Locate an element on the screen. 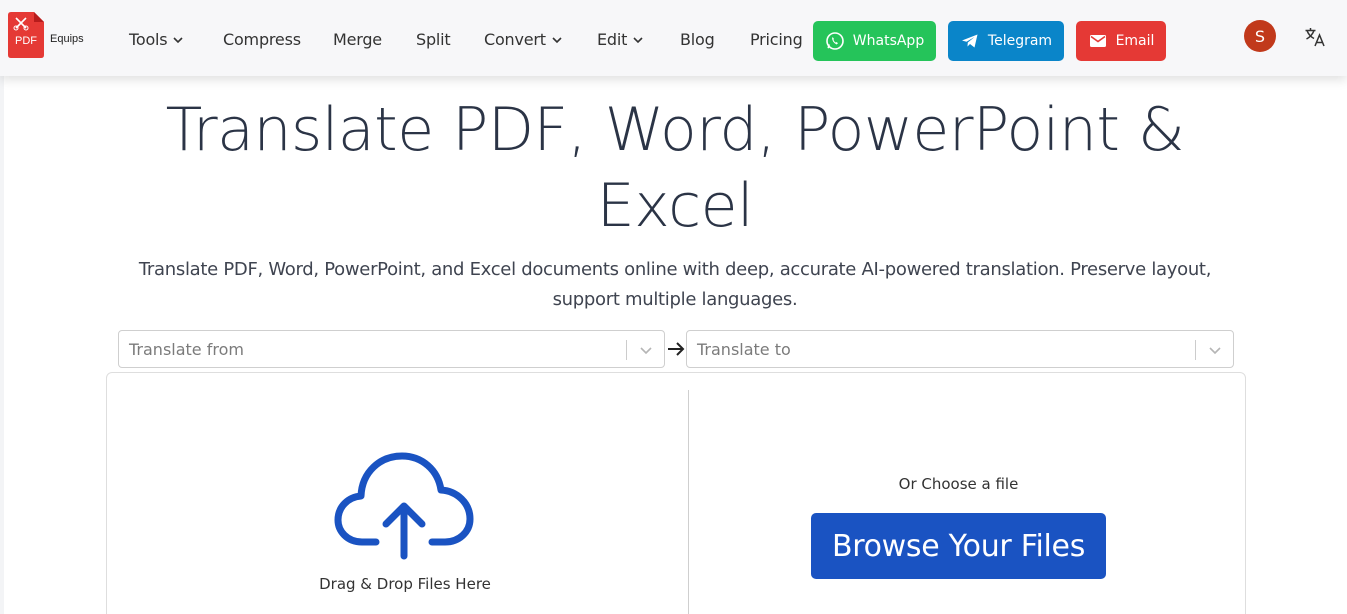 The height and width of the screenshot is (614, 1347). nav-blog-label: Blog is located at coordinates (697, 39).